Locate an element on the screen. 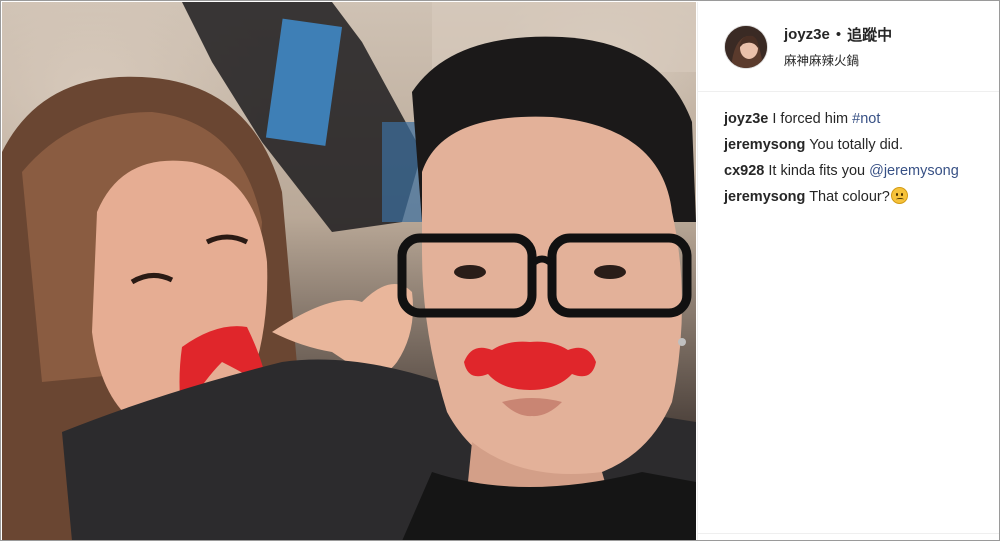 This screenshot has width=1000, height=541. mention-link: @jeremysong is located at coordinates (914, 171).